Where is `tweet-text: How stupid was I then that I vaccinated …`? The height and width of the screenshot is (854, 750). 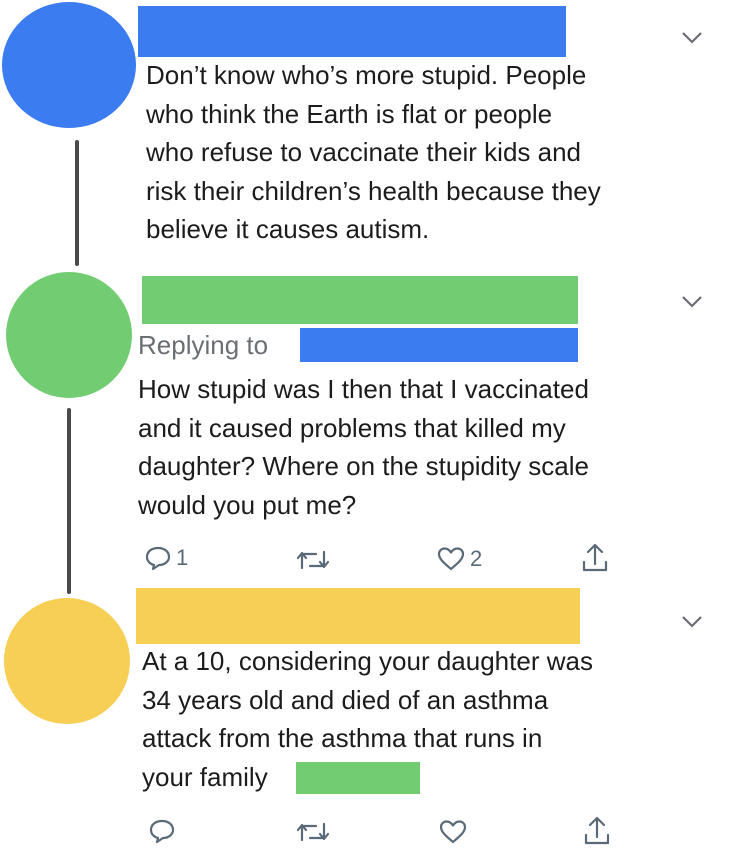 tweet-text: How stupid was I then that I vaccinated … is located at coordinates (363, 447).